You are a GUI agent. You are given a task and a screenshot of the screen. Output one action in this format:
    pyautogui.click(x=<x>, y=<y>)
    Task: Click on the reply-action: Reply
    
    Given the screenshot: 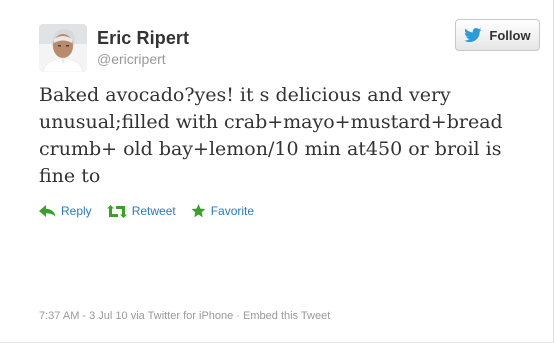 What is the action you would take?
    pyautogui.click(x=65, y=211)
    